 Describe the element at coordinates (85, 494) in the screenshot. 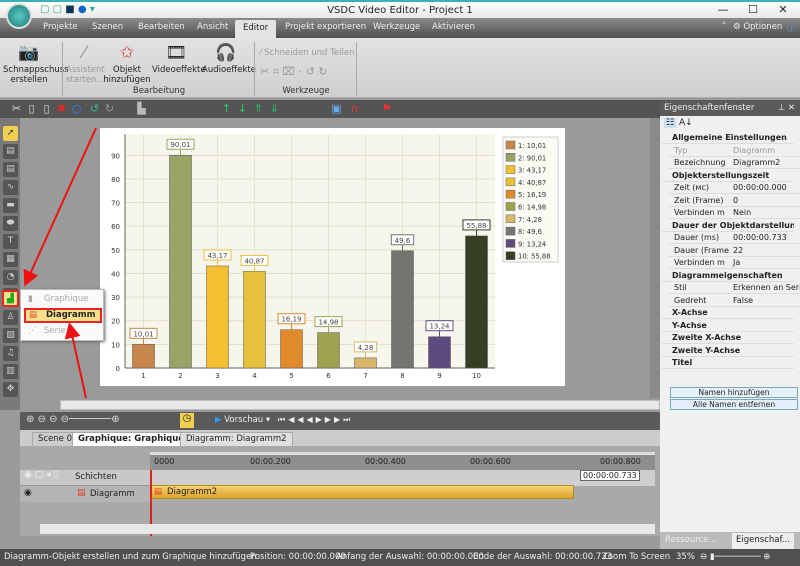

I see `layer-row: ◉ ▤ Diagramm` at that location.